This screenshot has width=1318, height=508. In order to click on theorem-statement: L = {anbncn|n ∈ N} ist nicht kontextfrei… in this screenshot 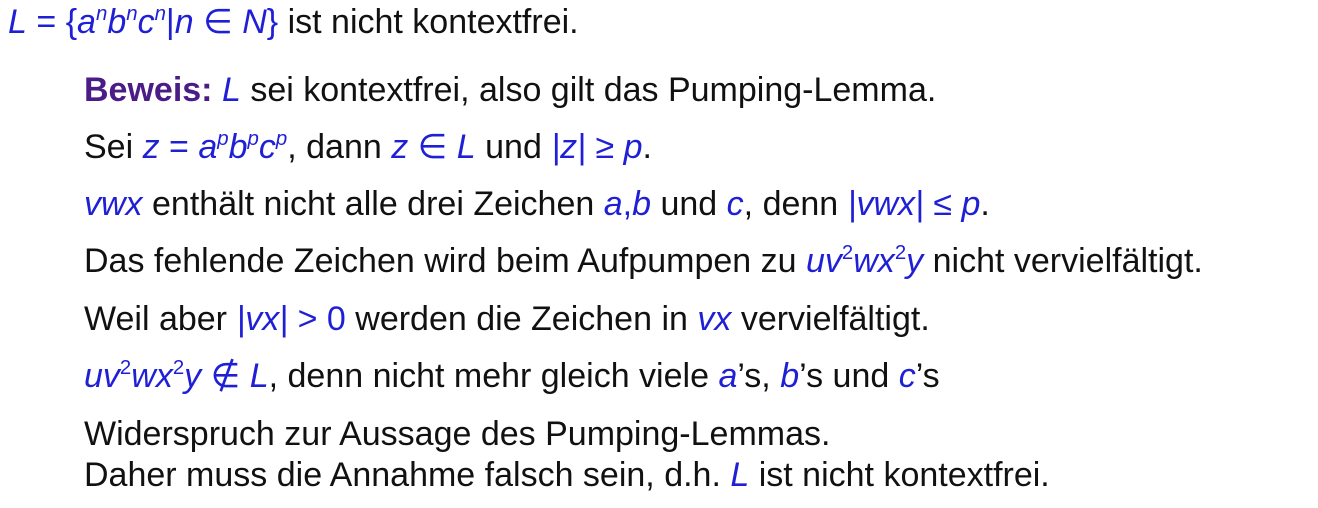, I will do `click(293, 22)`.